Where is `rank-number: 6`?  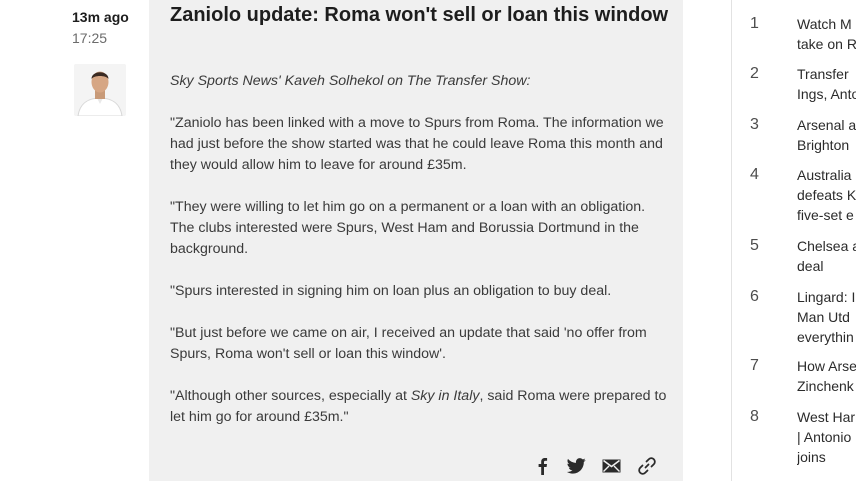 rank-number: 6 is located at coordinates (754, 296).